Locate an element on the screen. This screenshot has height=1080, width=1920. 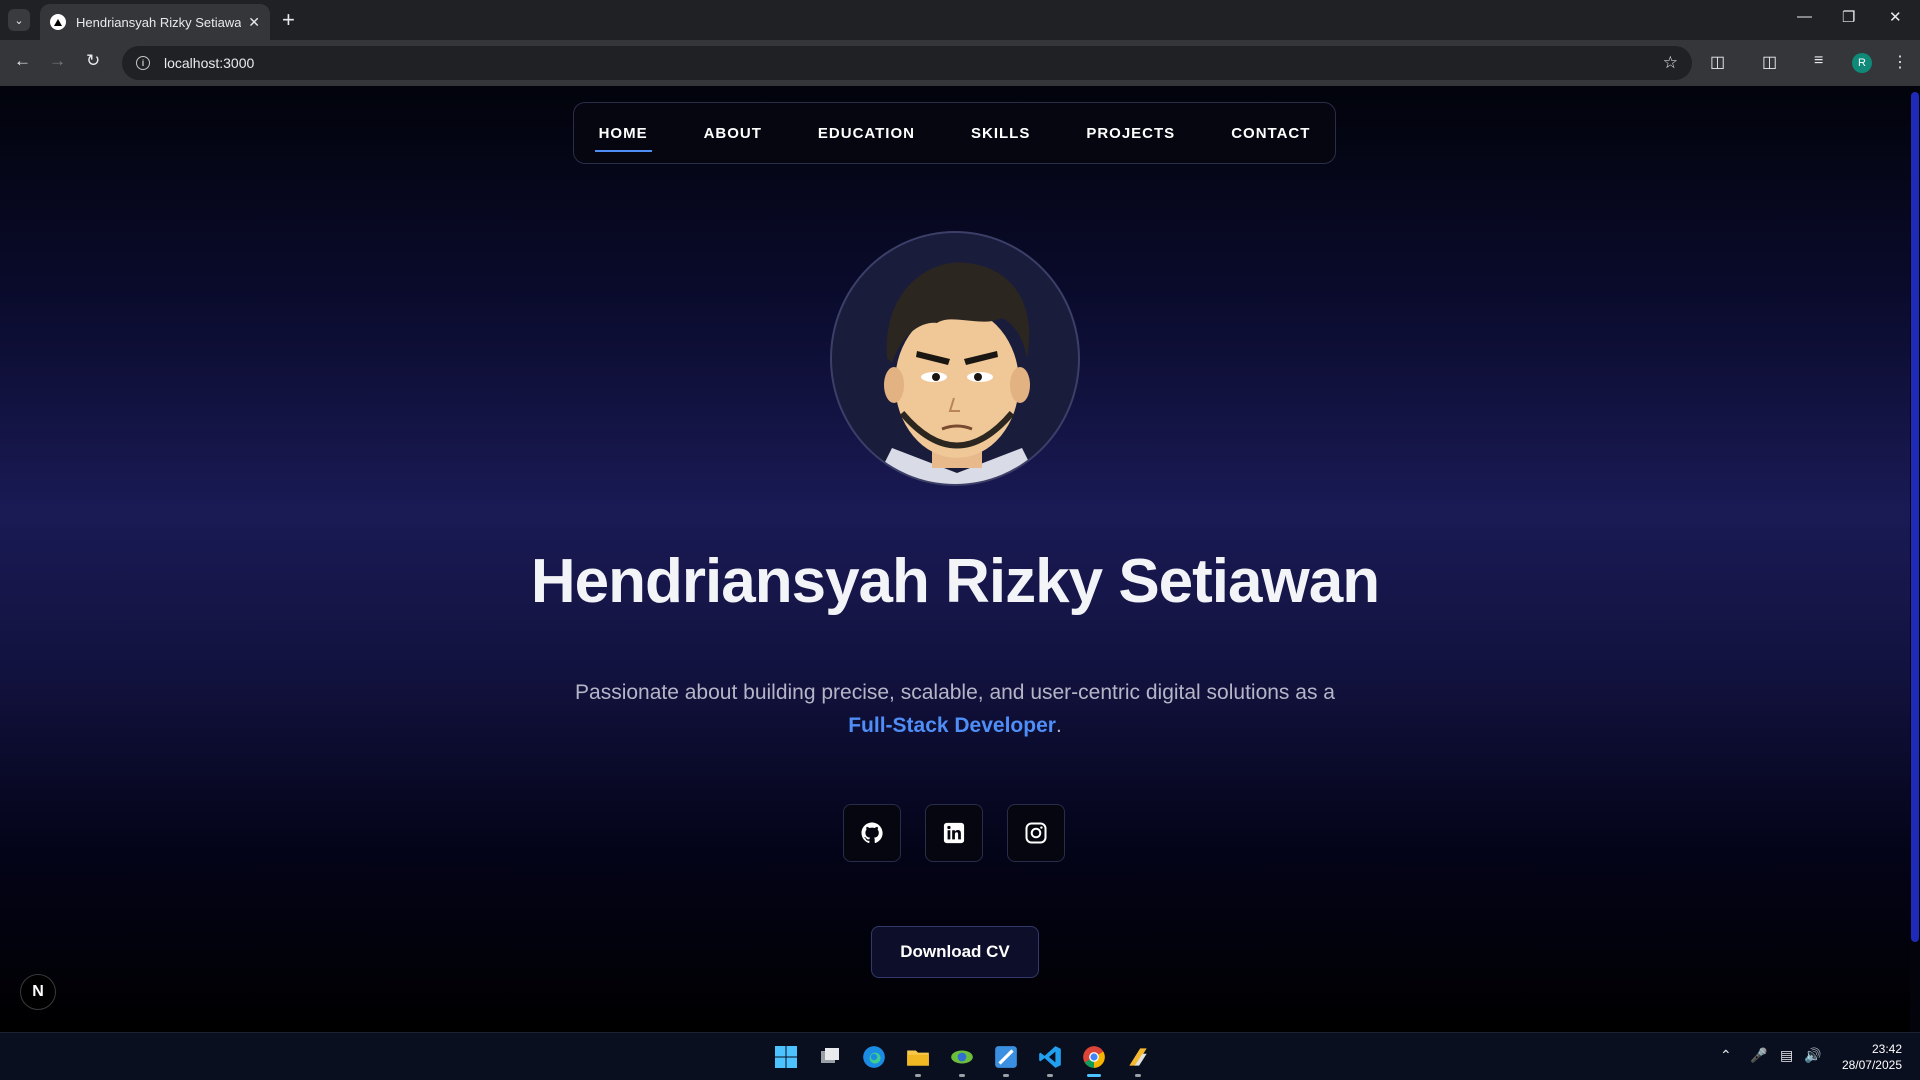
nav-education: EDUCATION is located at coordinates (866, 133).